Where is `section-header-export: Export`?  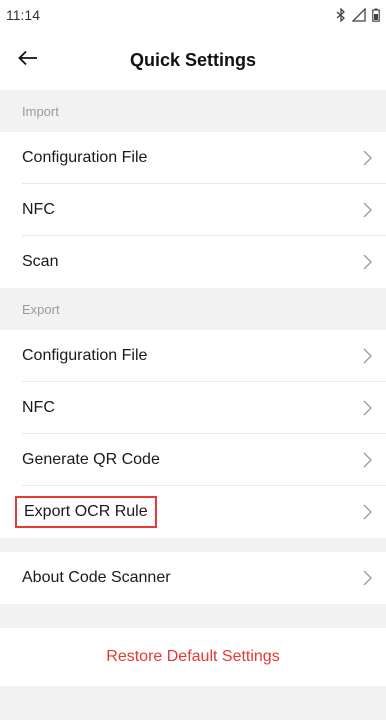
section-header-export: Export is located at coordinates (193, 309).